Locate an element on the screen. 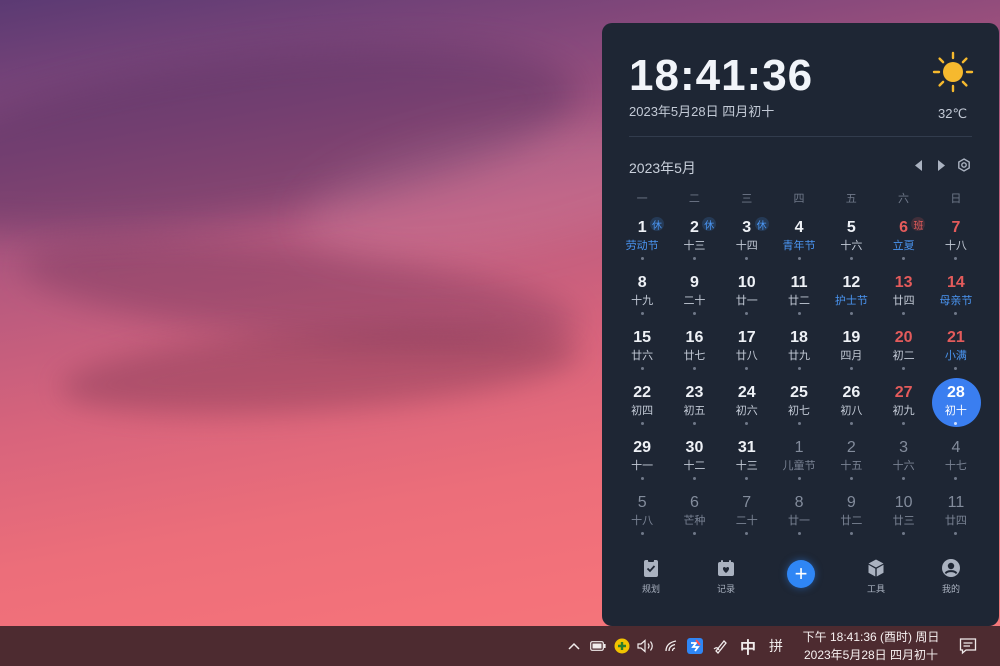  day-cell: 8 廿一 is located at coordinates (799, 513).